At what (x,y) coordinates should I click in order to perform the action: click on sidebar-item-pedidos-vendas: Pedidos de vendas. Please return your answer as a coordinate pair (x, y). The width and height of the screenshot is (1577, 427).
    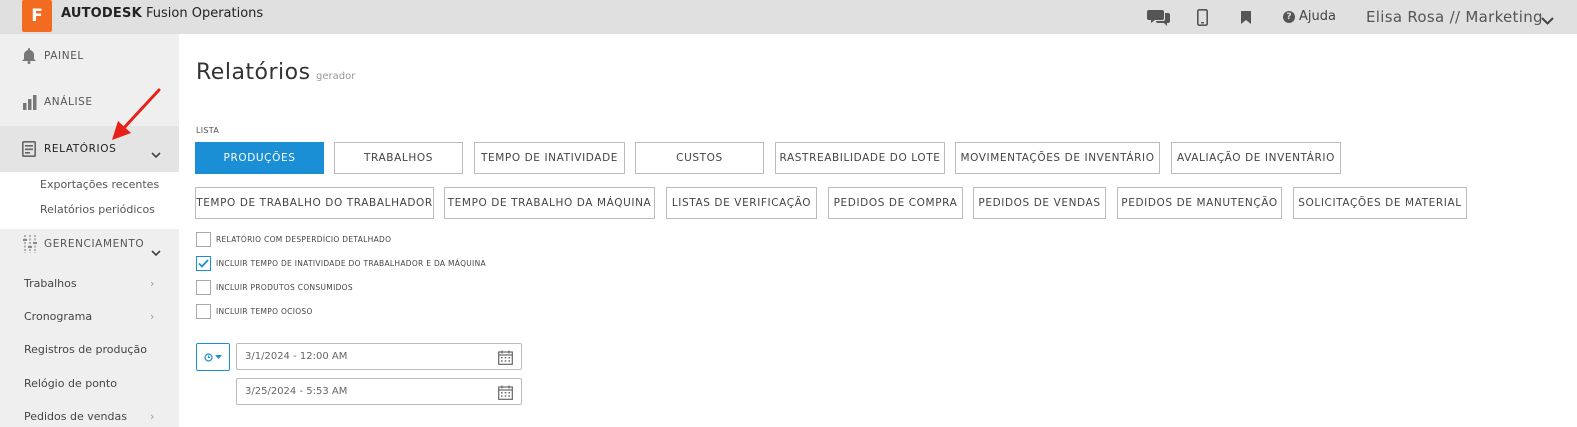
    Looking at the image, I should click on (75, 416).